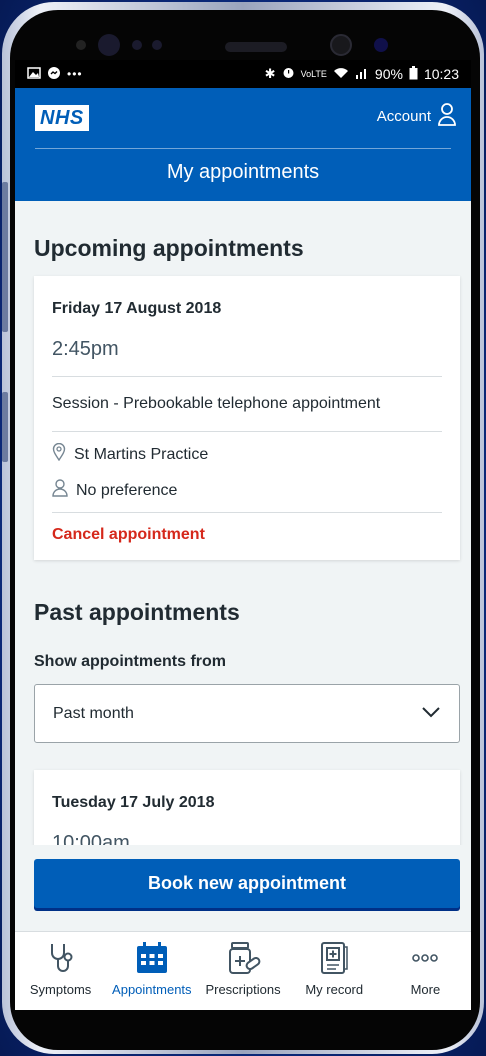 Image resolution: width=486 pixels, height=1056 pixels. Describe the element at coordinates (334, 989) in the screenshot. I see `nav-my-record-label: My record` at that location.